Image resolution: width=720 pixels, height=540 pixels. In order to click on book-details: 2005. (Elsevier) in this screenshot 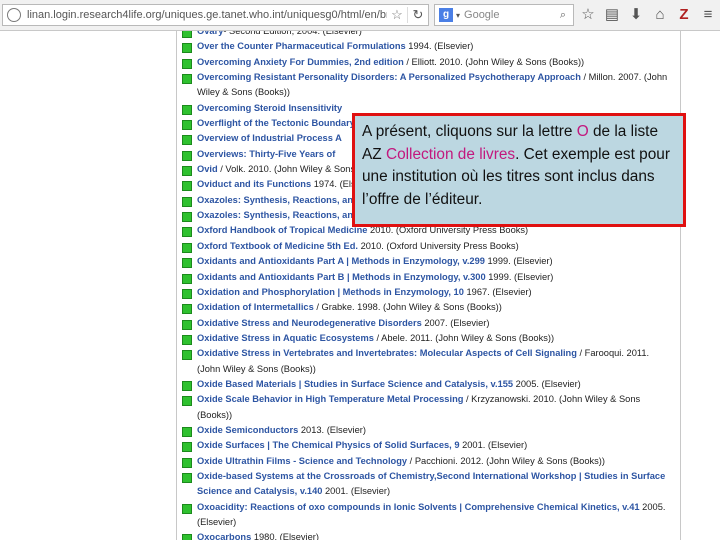, I will do `click(547, 383)`.